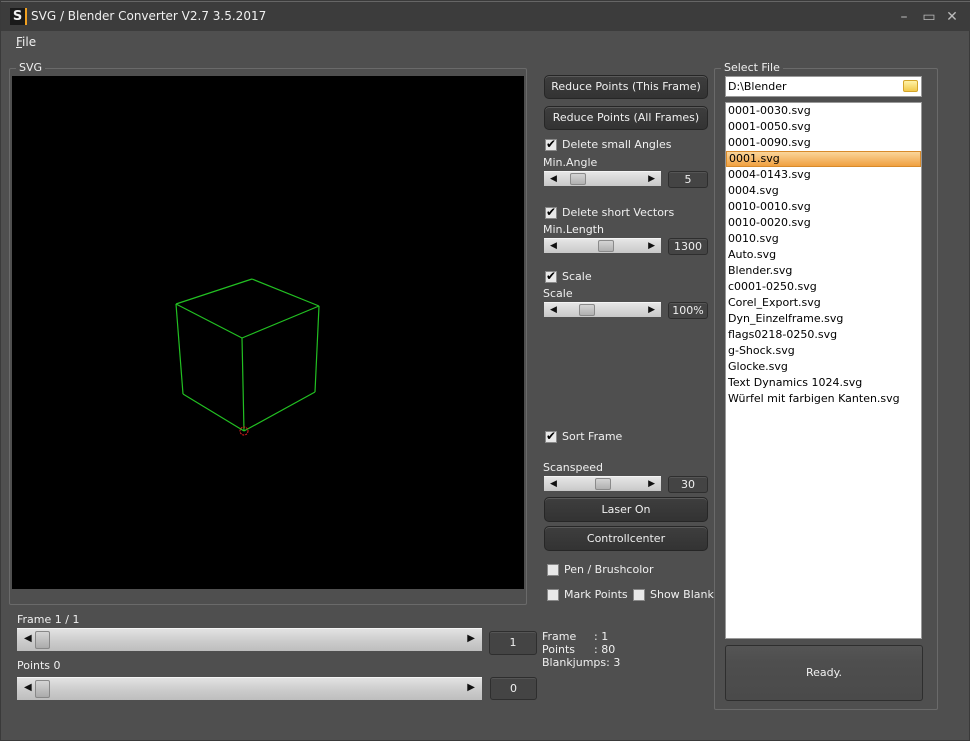 Image resolution: width=970 pixels, height=741 pixels. I want to click on info-blankjumps-value: : 3, so click(613, 662).